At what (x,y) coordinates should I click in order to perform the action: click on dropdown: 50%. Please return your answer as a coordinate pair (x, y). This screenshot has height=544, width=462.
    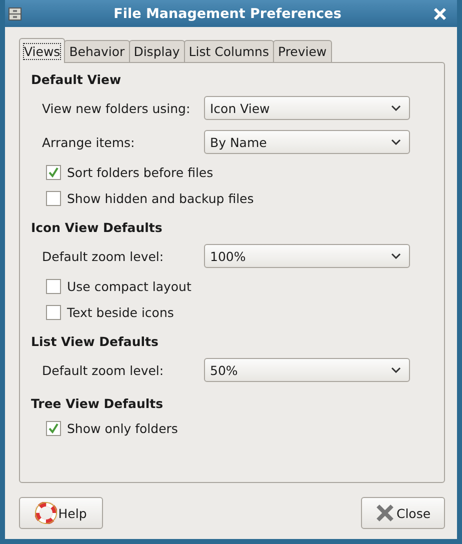
    Looking at the image, I should click on (307, 370).